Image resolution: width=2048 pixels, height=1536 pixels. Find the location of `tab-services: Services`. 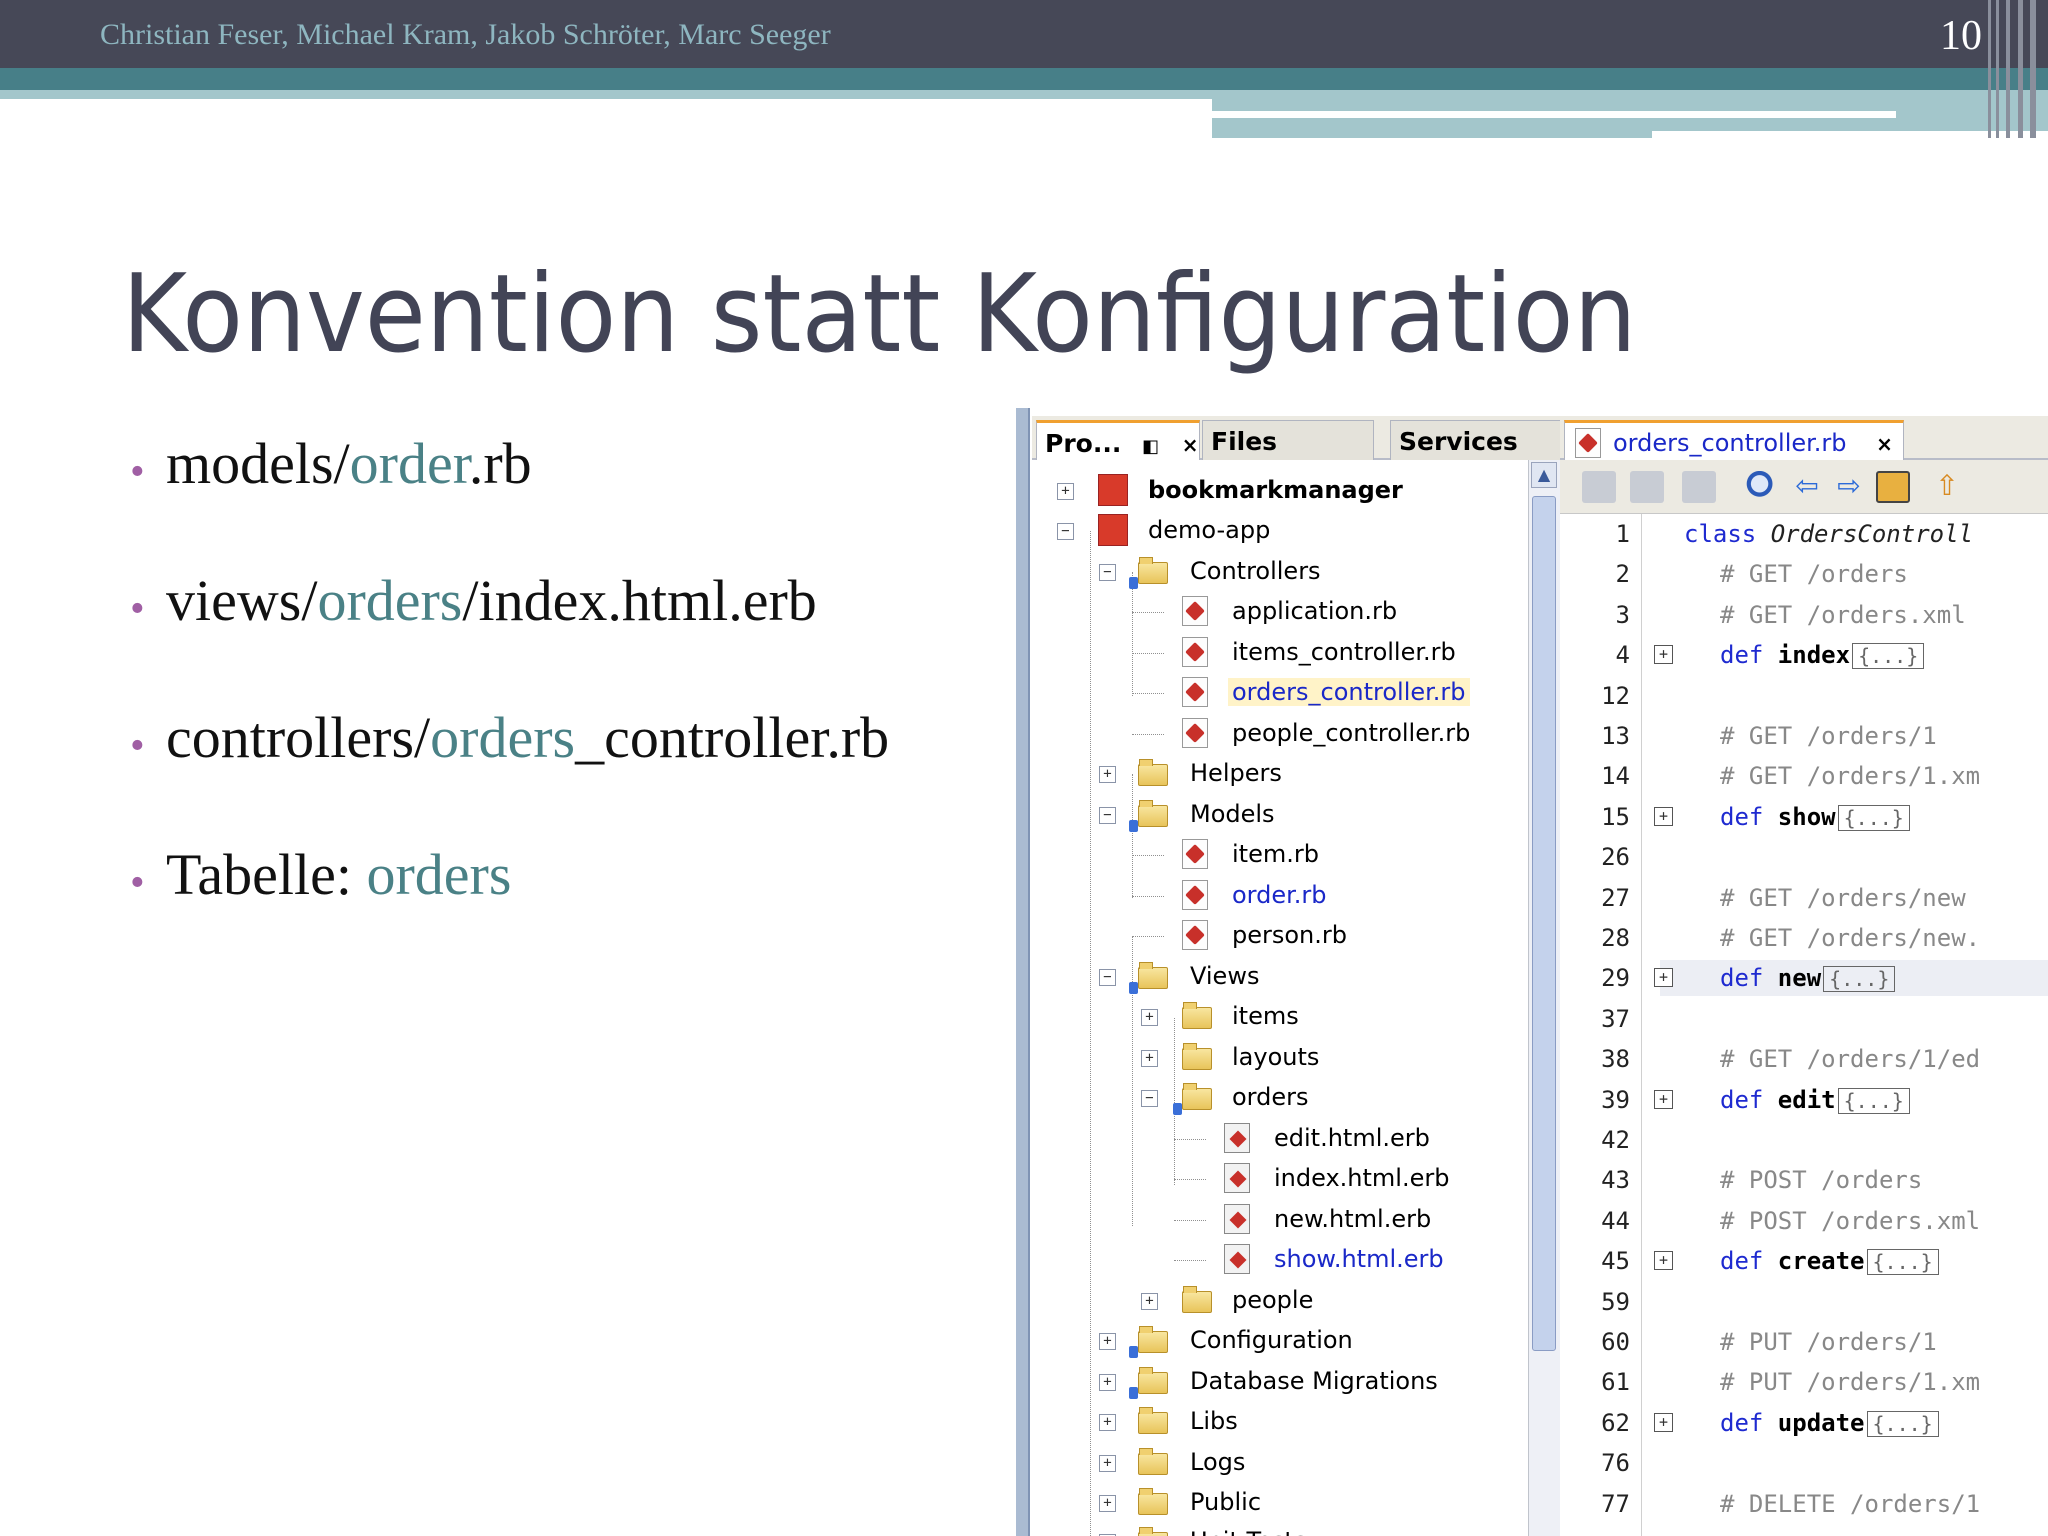

tab-services: Services is located at coordinates (1476, 440).